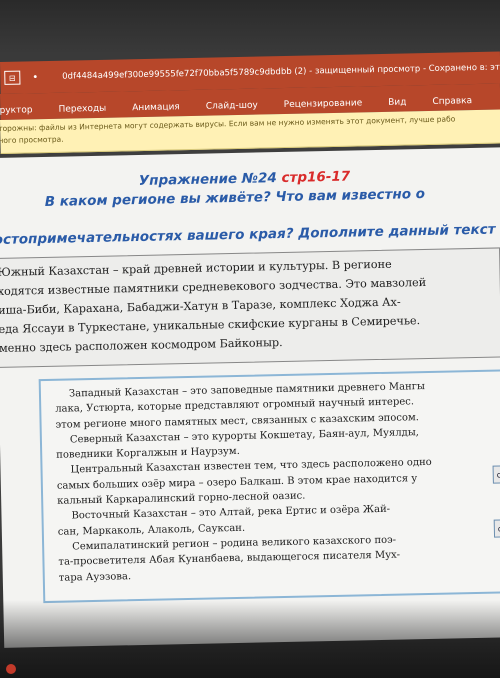 This screenshot has height=678, width=500. What do you see at coordinates (323, 104) in the screenshot?
I see `tab-review: Рецензирование` at bounding box center [323, 104].